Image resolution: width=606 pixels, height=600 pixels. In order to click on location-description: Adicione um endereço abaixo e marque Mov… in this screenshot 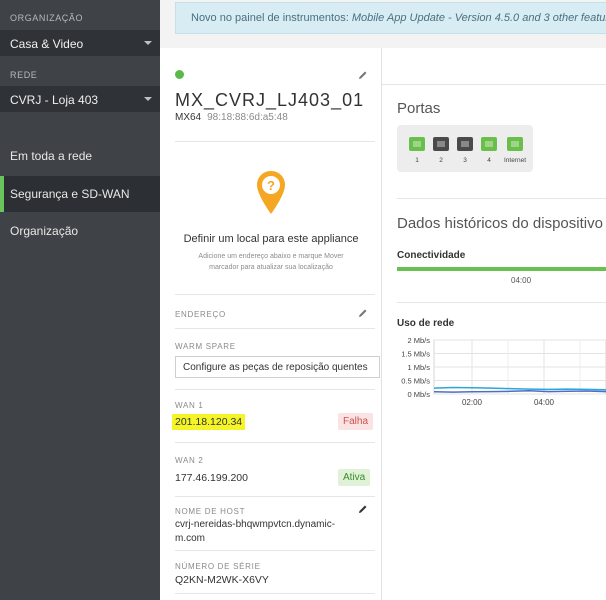, I will do `click(271, 262)`.